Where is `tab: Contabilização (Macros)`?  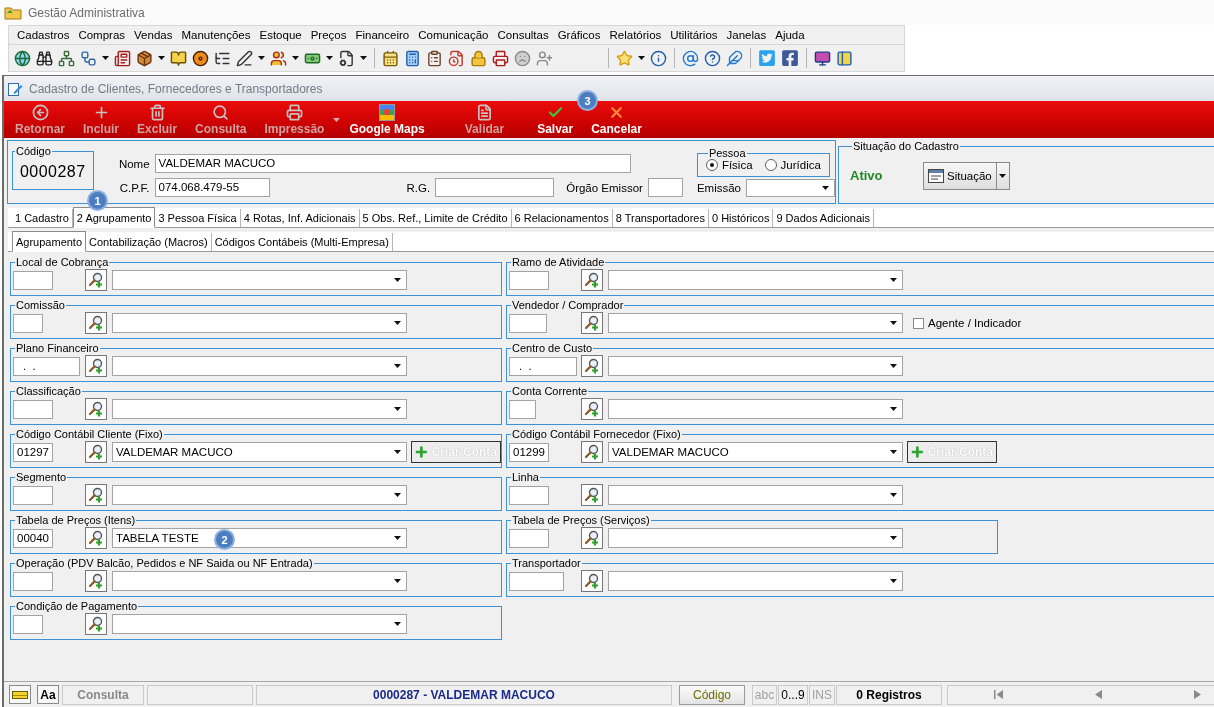
tab: Contabilização (Macros) is located at coordinates (149, 242).